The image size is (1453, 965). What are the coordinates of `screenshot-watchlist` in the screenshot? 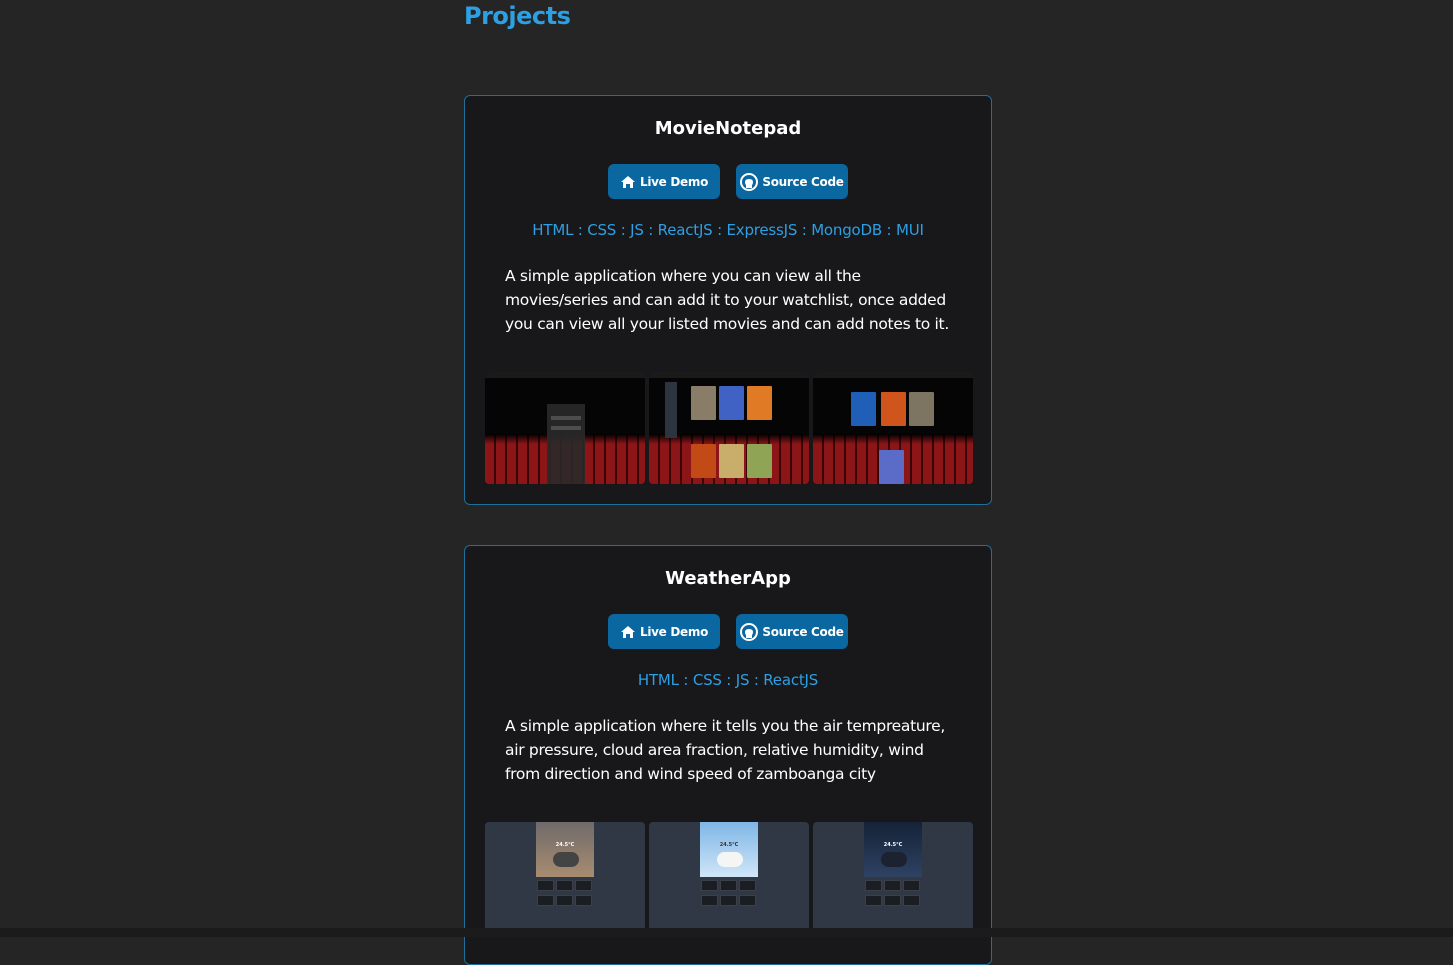 It's located at (893, 428).